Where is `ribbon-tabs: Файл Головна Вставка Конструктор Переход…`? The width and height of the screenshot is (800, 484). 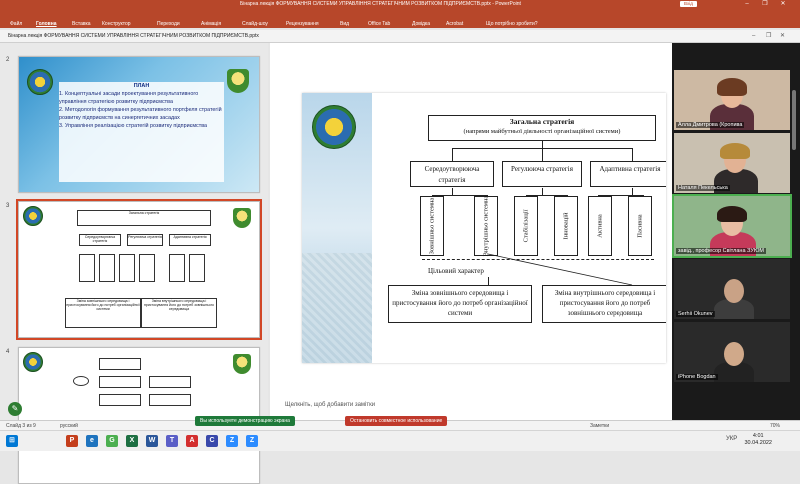
ribbon-tabs: Файл Головна Вставка Конструктор Переход… is located at coordinates (400, 18).